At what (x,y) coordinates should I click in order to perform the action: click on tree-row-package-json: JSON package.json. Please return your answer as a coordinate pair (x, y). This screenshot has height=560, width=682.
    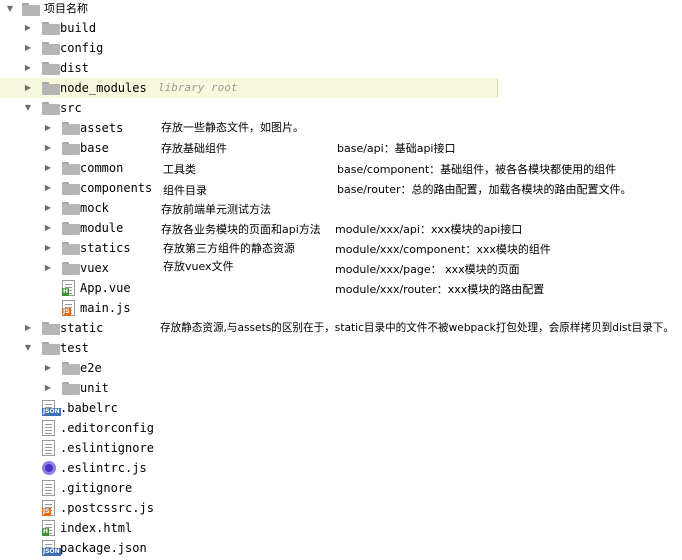
    Looking at the image, I should click on (341, 548).